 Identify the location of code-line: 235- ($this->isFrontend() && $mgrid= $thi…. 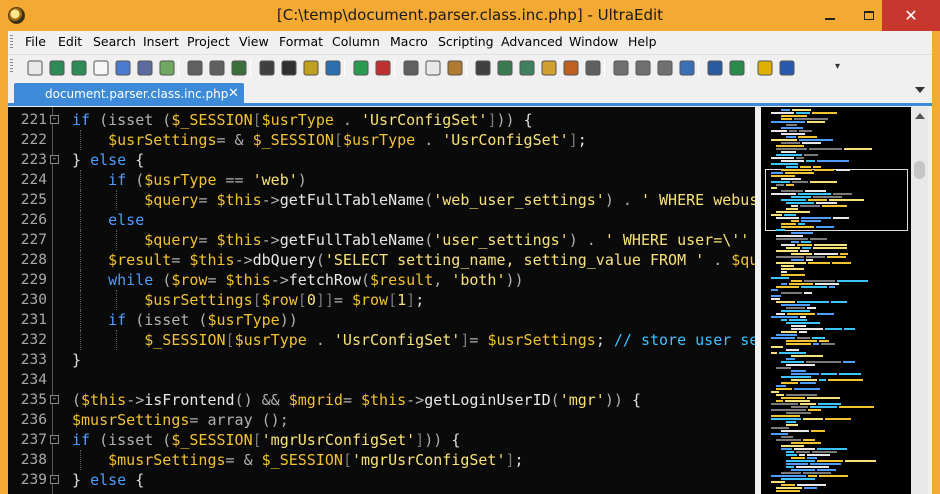
(381, 400).